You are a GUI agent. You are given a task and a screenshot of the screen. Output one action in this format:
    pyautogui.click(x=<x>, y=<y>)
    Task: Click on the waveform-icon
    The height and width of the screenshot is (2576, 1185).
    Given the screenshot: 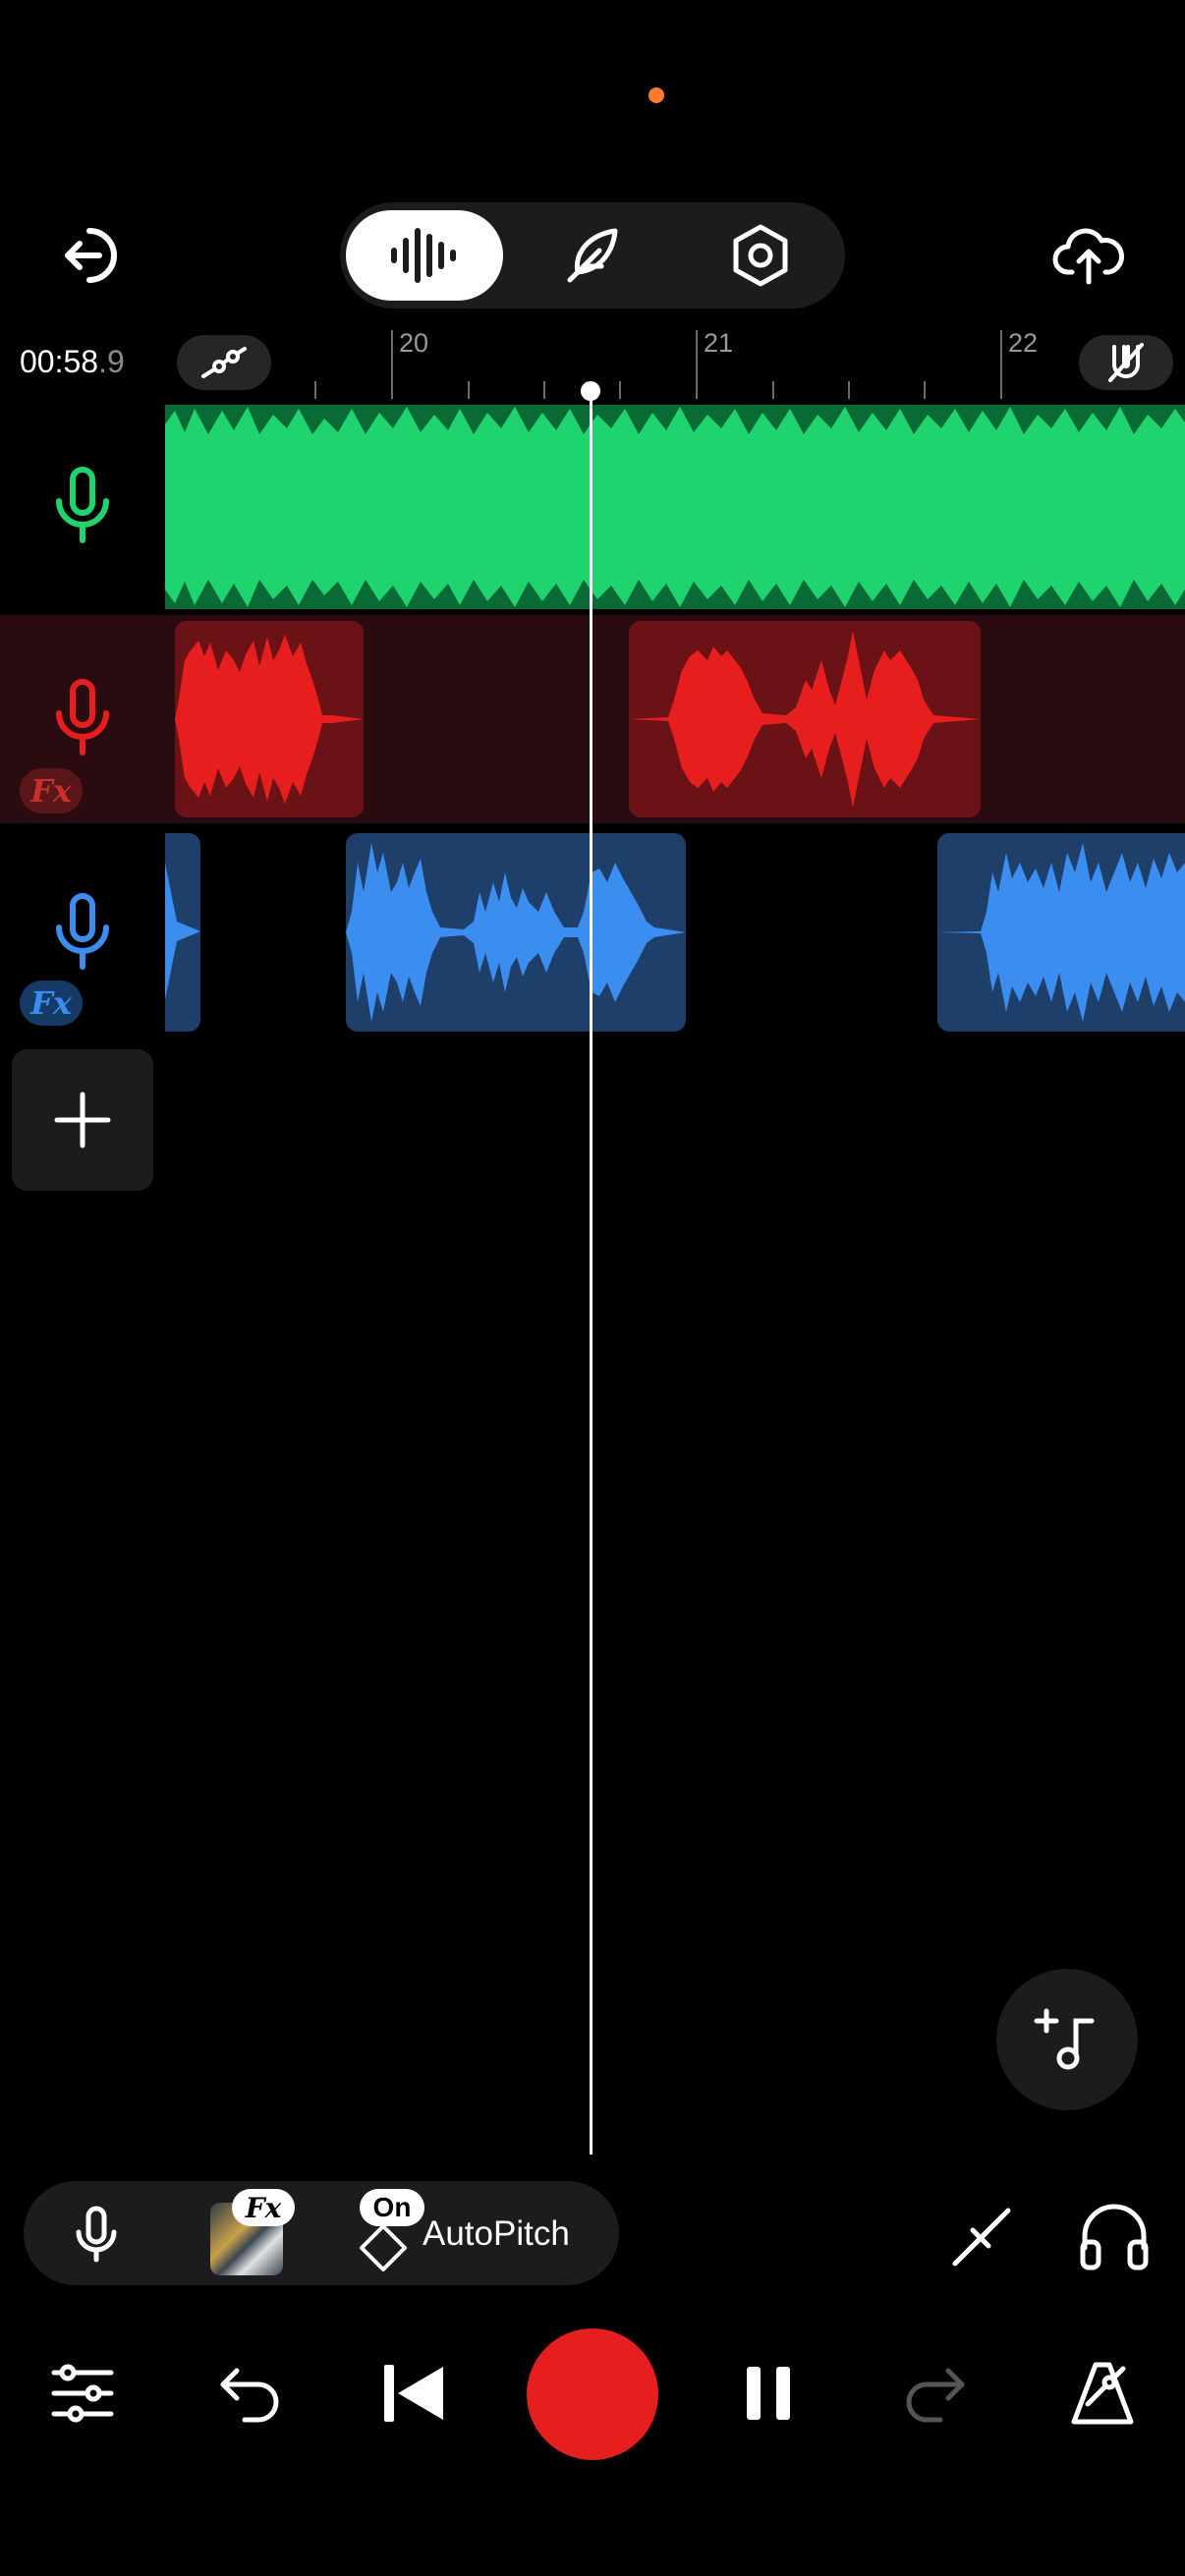 What is the action you would take?
    pyautogui.click(x=424, y=255)
    